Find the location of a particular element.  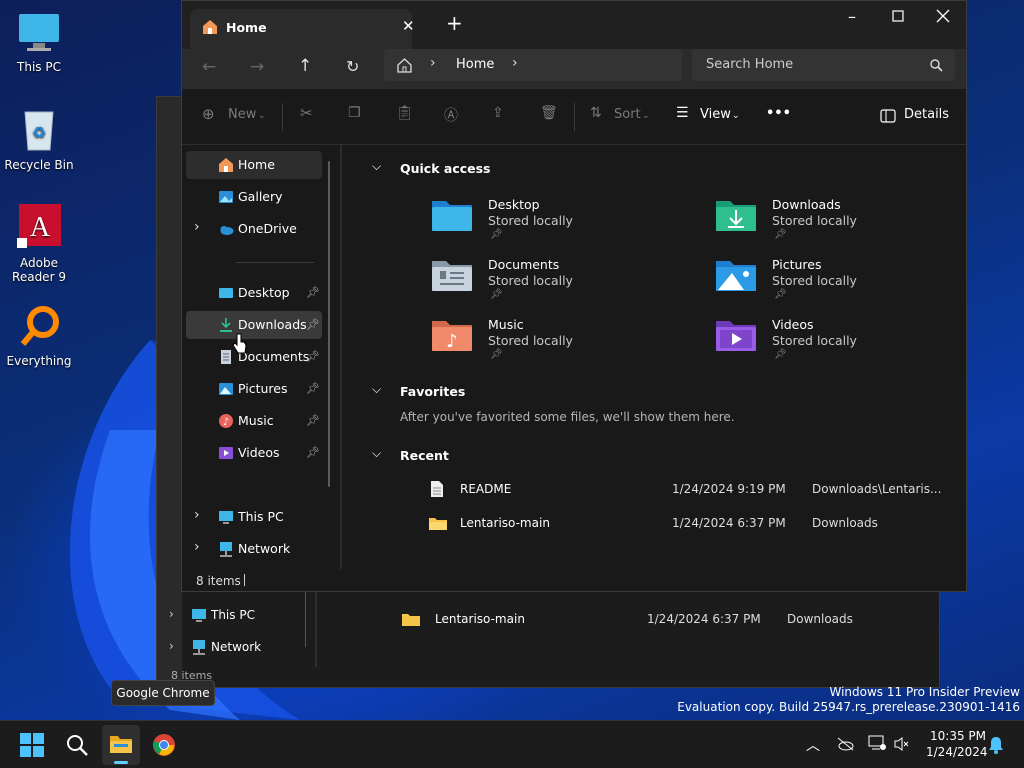

sidebar-item-downloads: Downloads 📌︎ is located at coordinates (254, 325).